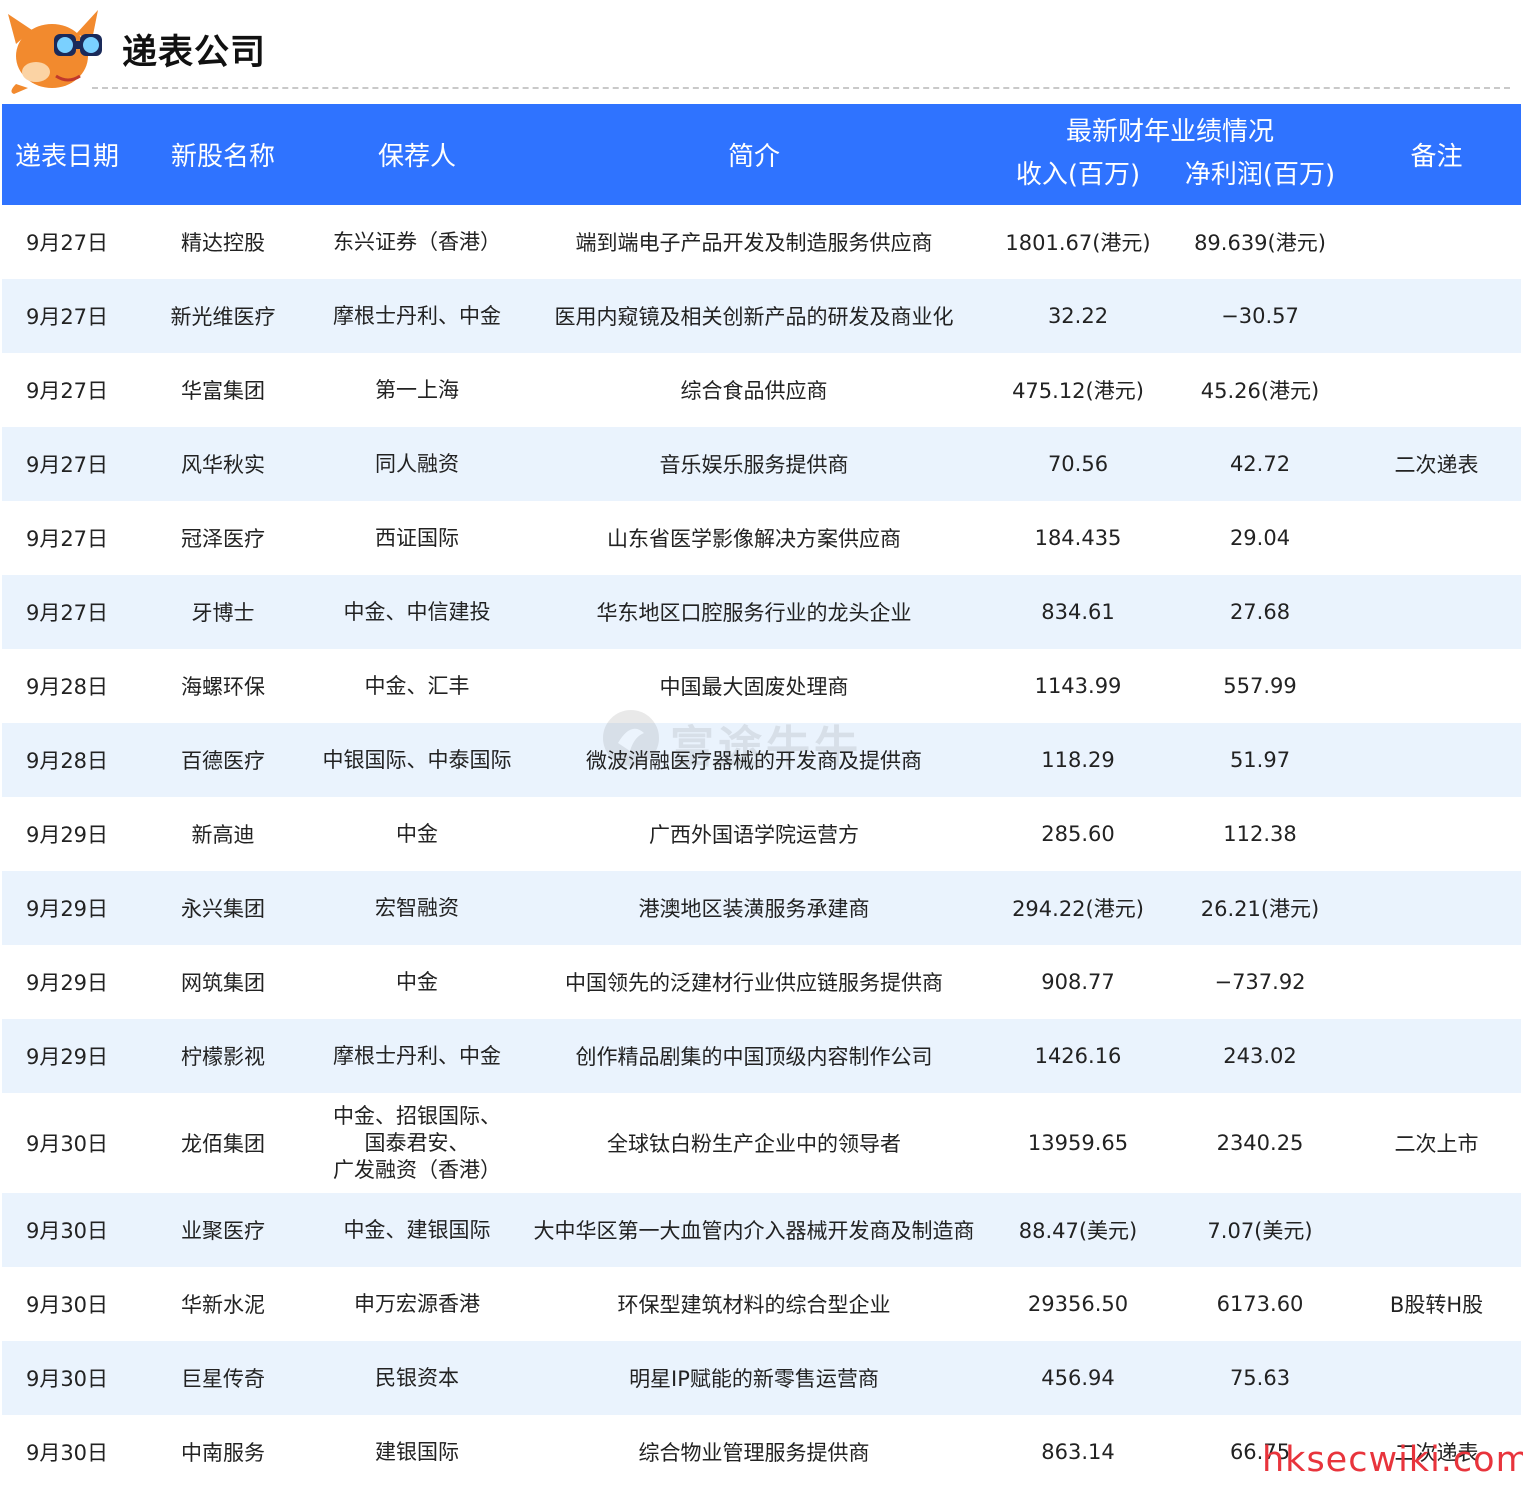 The height and width of the screenshot is (1493, 1523). What do you see at coordinates (417, 1115) in the screenshot?
I see `sponsor-line: 中金、招银国际、` at bounding box center [417, 1115].